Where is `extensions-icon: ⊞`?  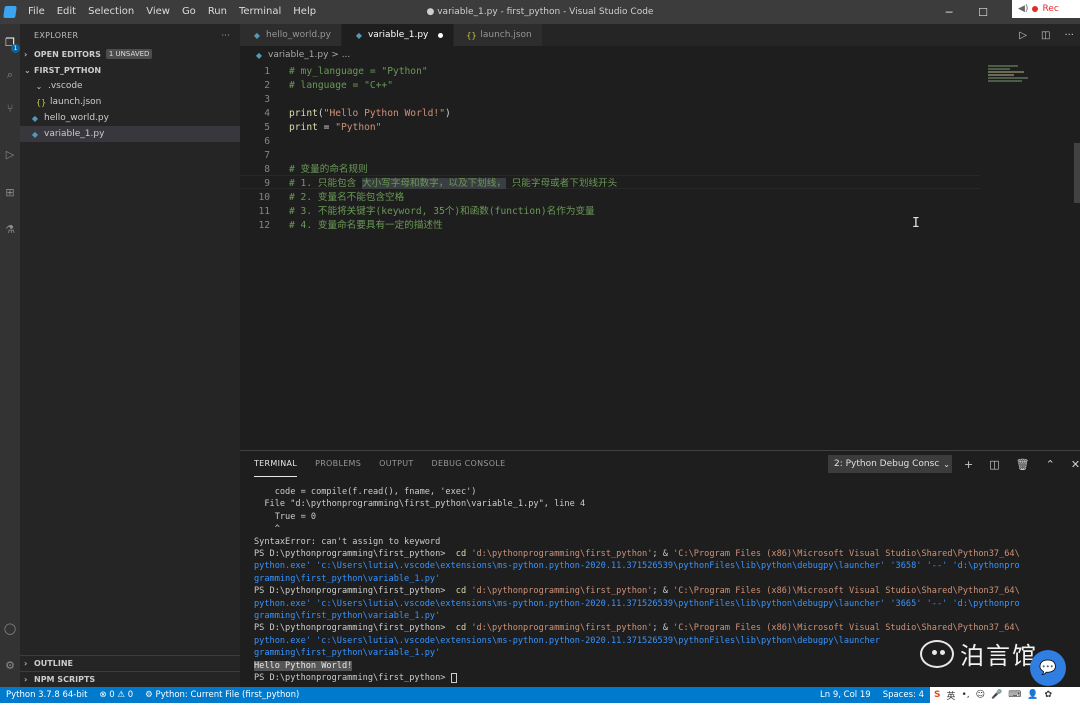 extensions-icon: ⊞ is located at coordinates (10, 192).